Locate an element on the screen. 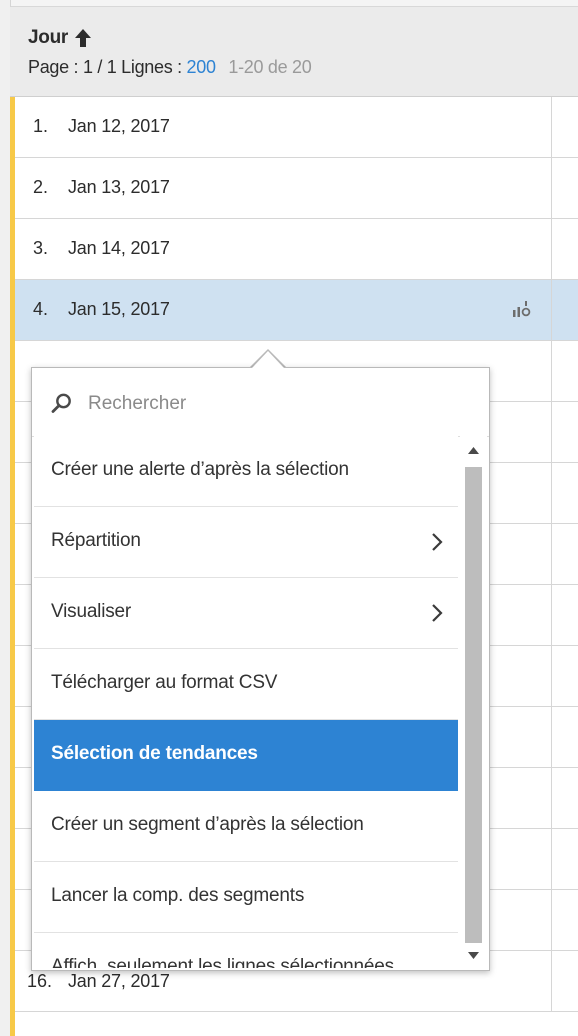 This screenshot has height=1036, width=578. search-icon is located at coordinates (61, 403).